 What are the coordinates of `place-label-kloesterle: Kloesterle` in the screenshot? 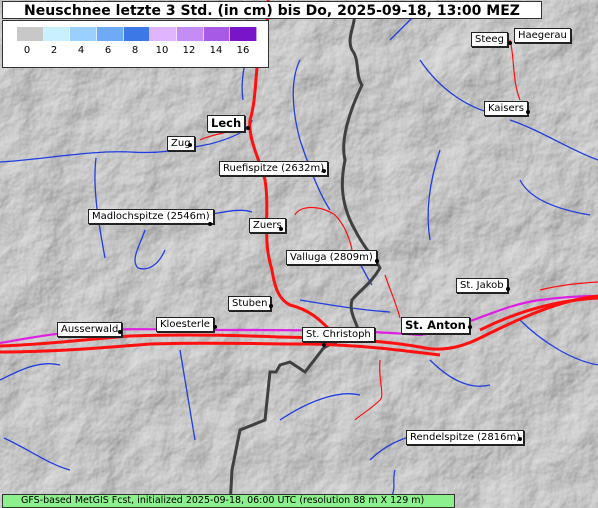 It's located at (185, 324).